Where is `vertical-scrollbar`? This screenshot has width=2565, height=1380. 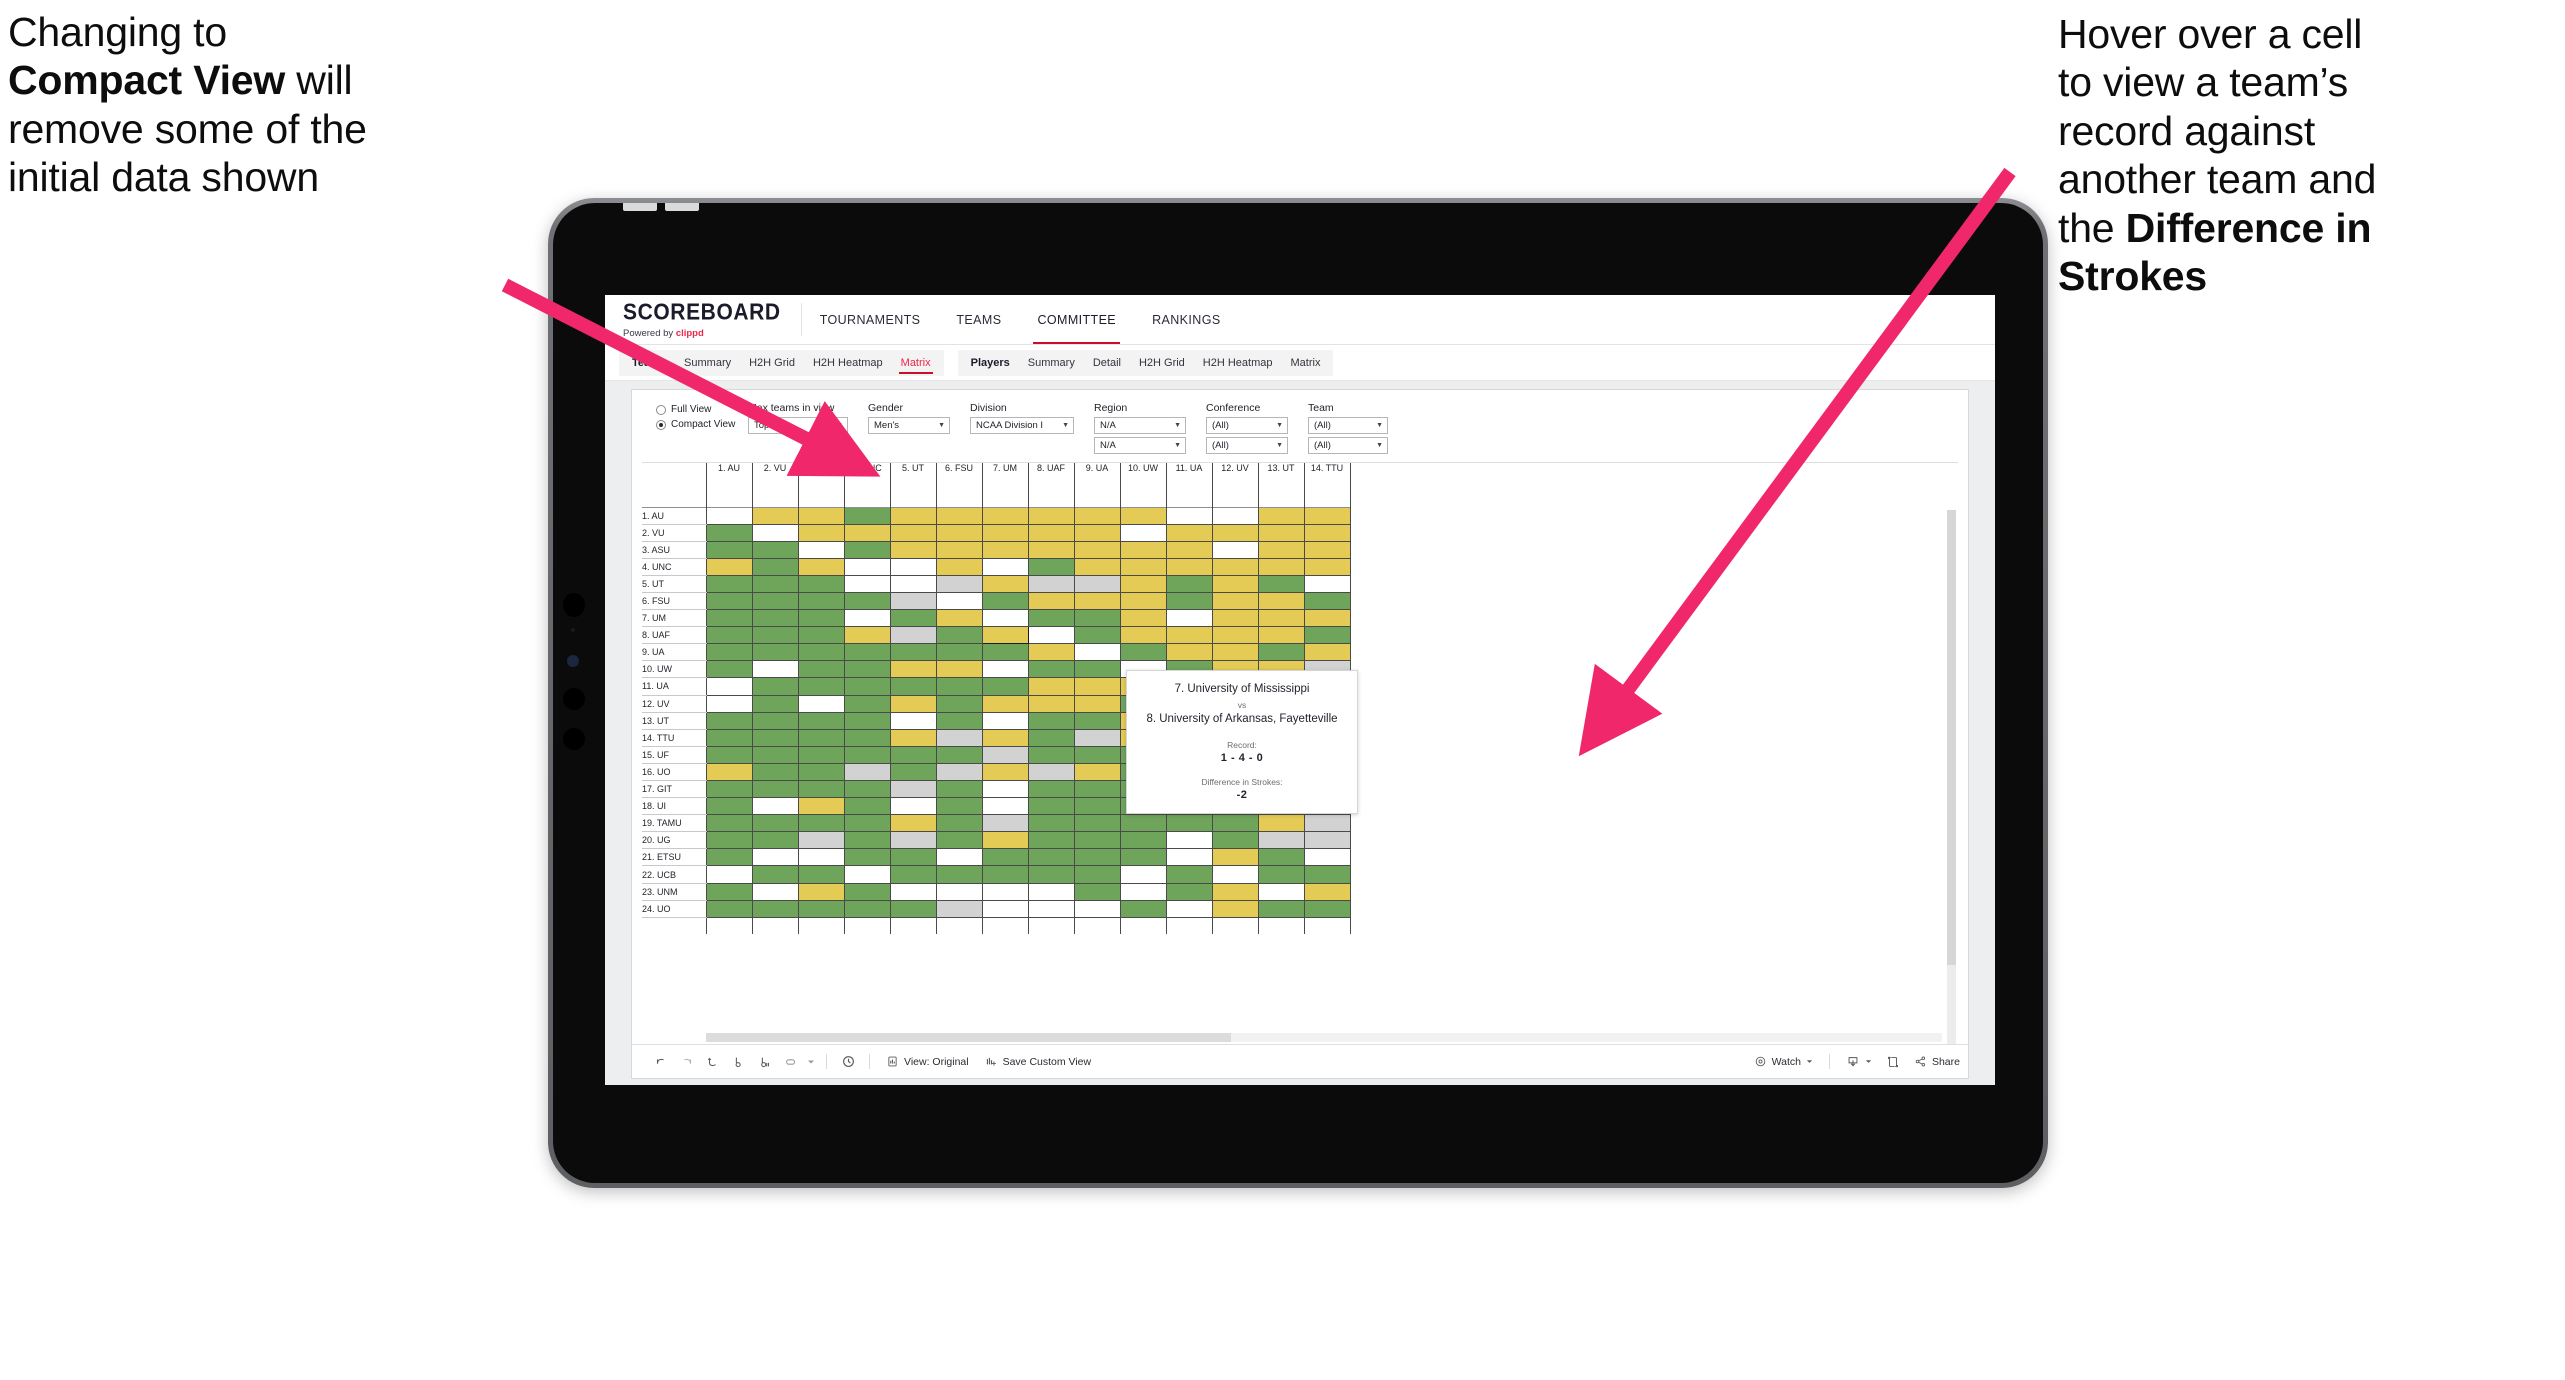 vertical-scrollbar is located at coordinates (1951, 777).